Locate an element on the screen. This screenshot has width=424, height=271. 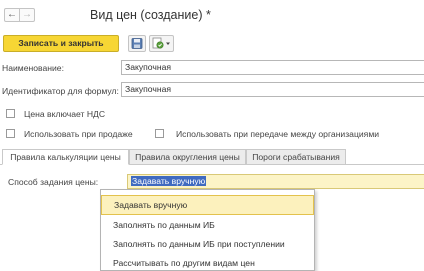
back-button: ← is located at coordinates (12, 15).